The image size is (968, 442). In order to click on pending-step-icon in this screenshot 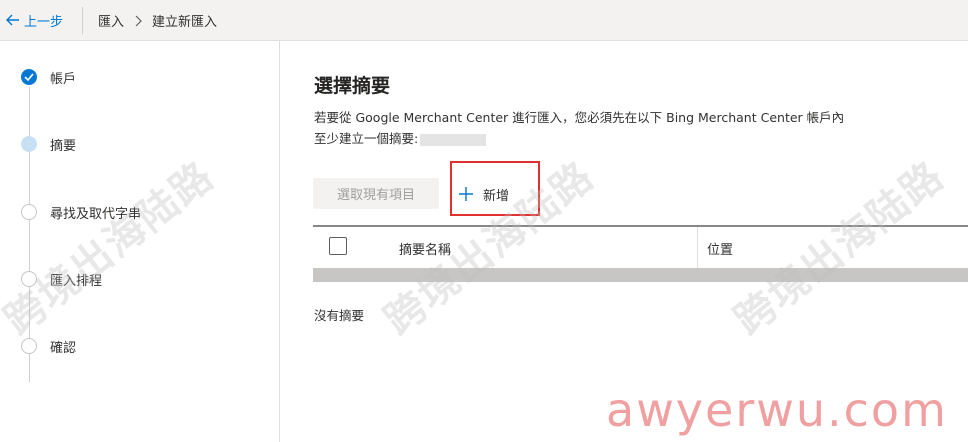, I will do `click(29, 212)`.